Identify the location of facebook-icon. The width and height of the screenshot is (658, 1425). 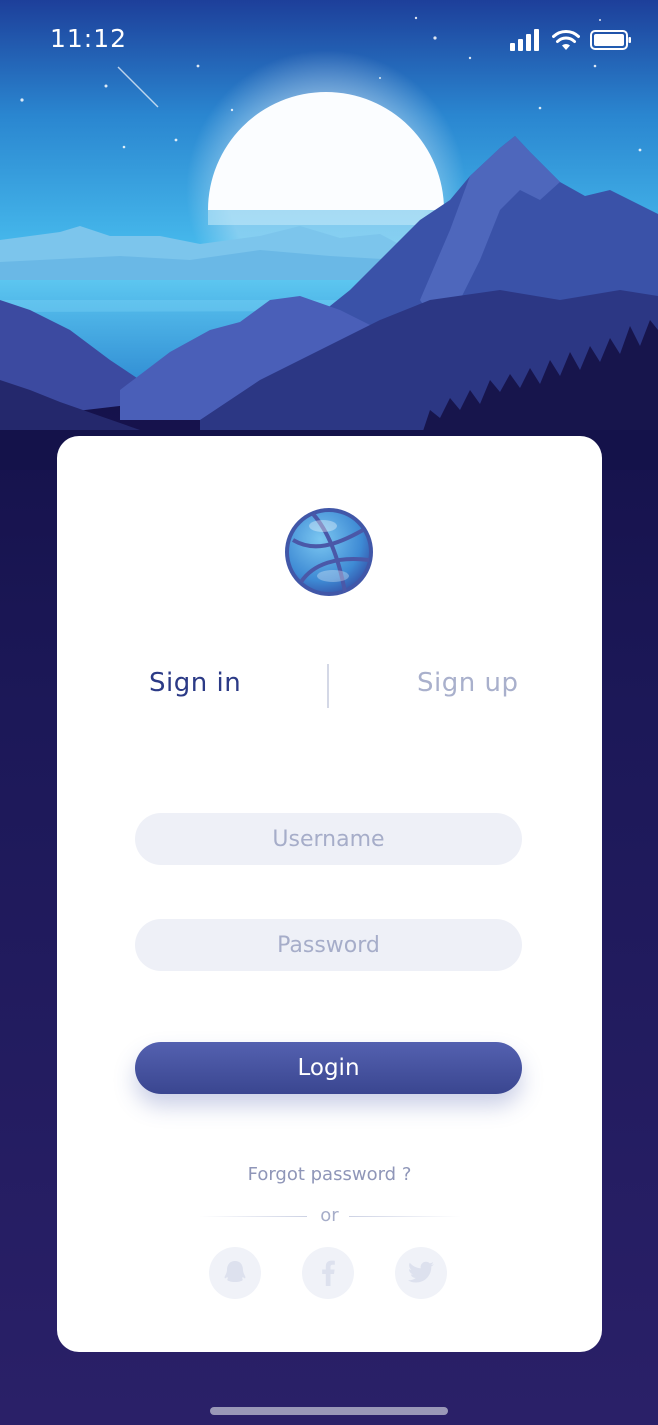
(328, 1273).